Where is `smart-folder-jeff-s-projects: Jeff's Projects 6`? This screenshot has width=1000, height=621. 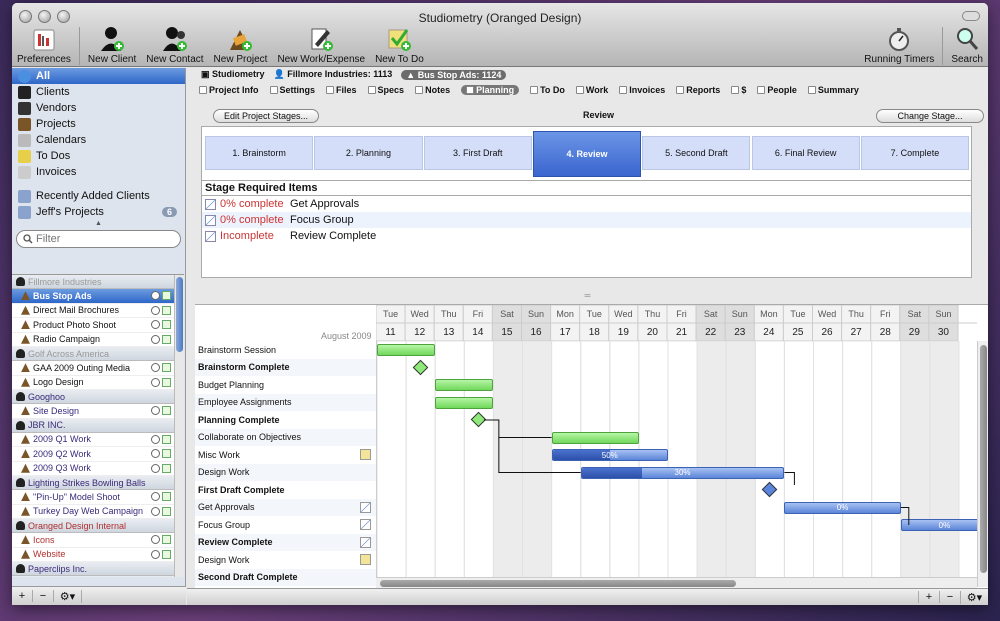
smart-folder-jeff-s-projects: Jeff's Projects 6 is located at coordinates (98, 212).